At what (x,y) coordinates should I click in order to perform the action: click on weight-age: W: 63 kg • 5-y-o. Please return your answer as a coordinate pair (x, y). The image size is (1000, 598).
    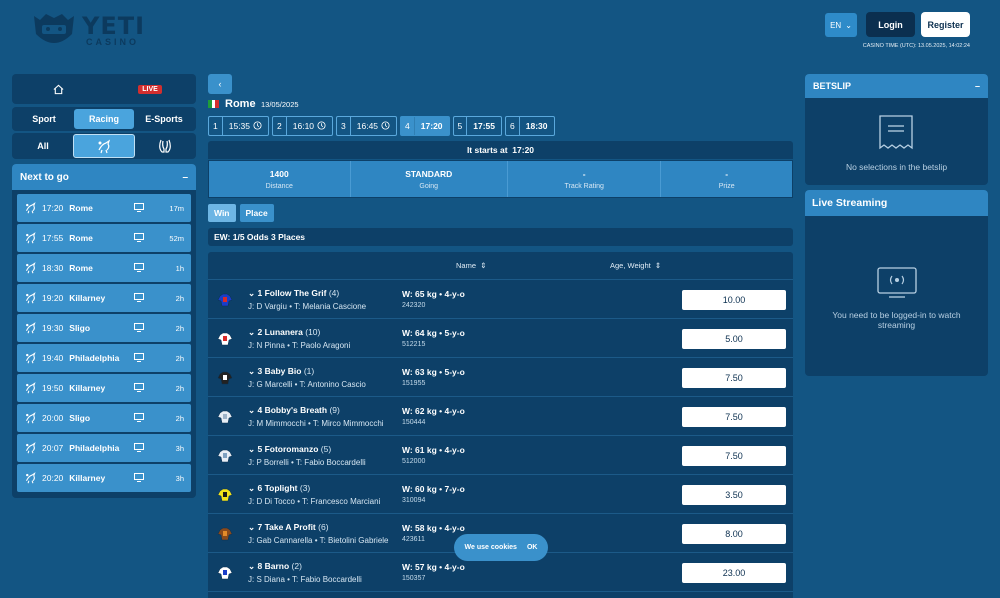
    Looking at the image, I should click on (433, 372).